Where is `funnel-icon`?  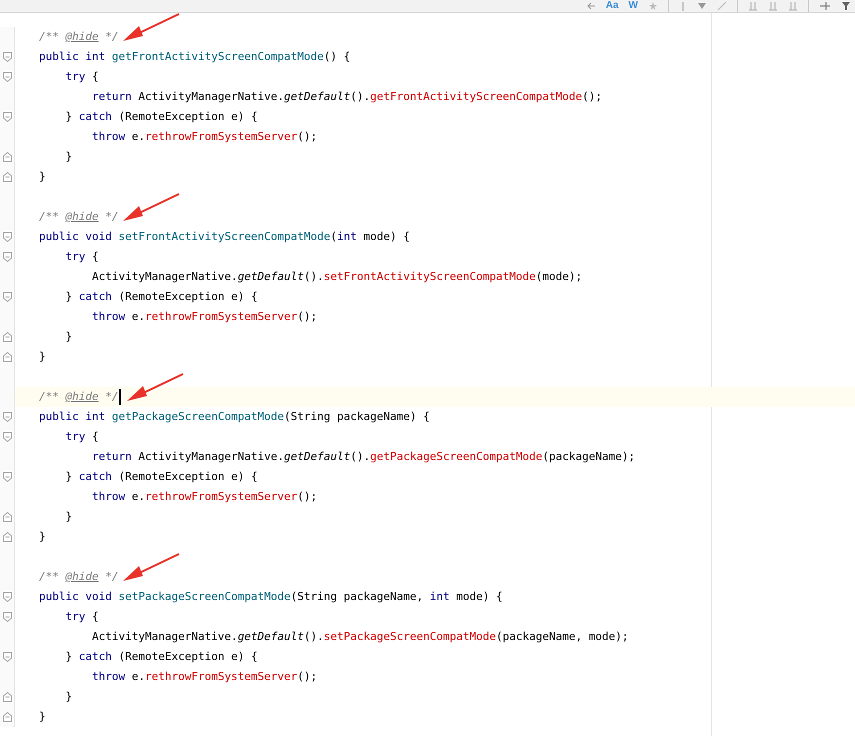
funnel-icon is located at coordinates (846, 6).